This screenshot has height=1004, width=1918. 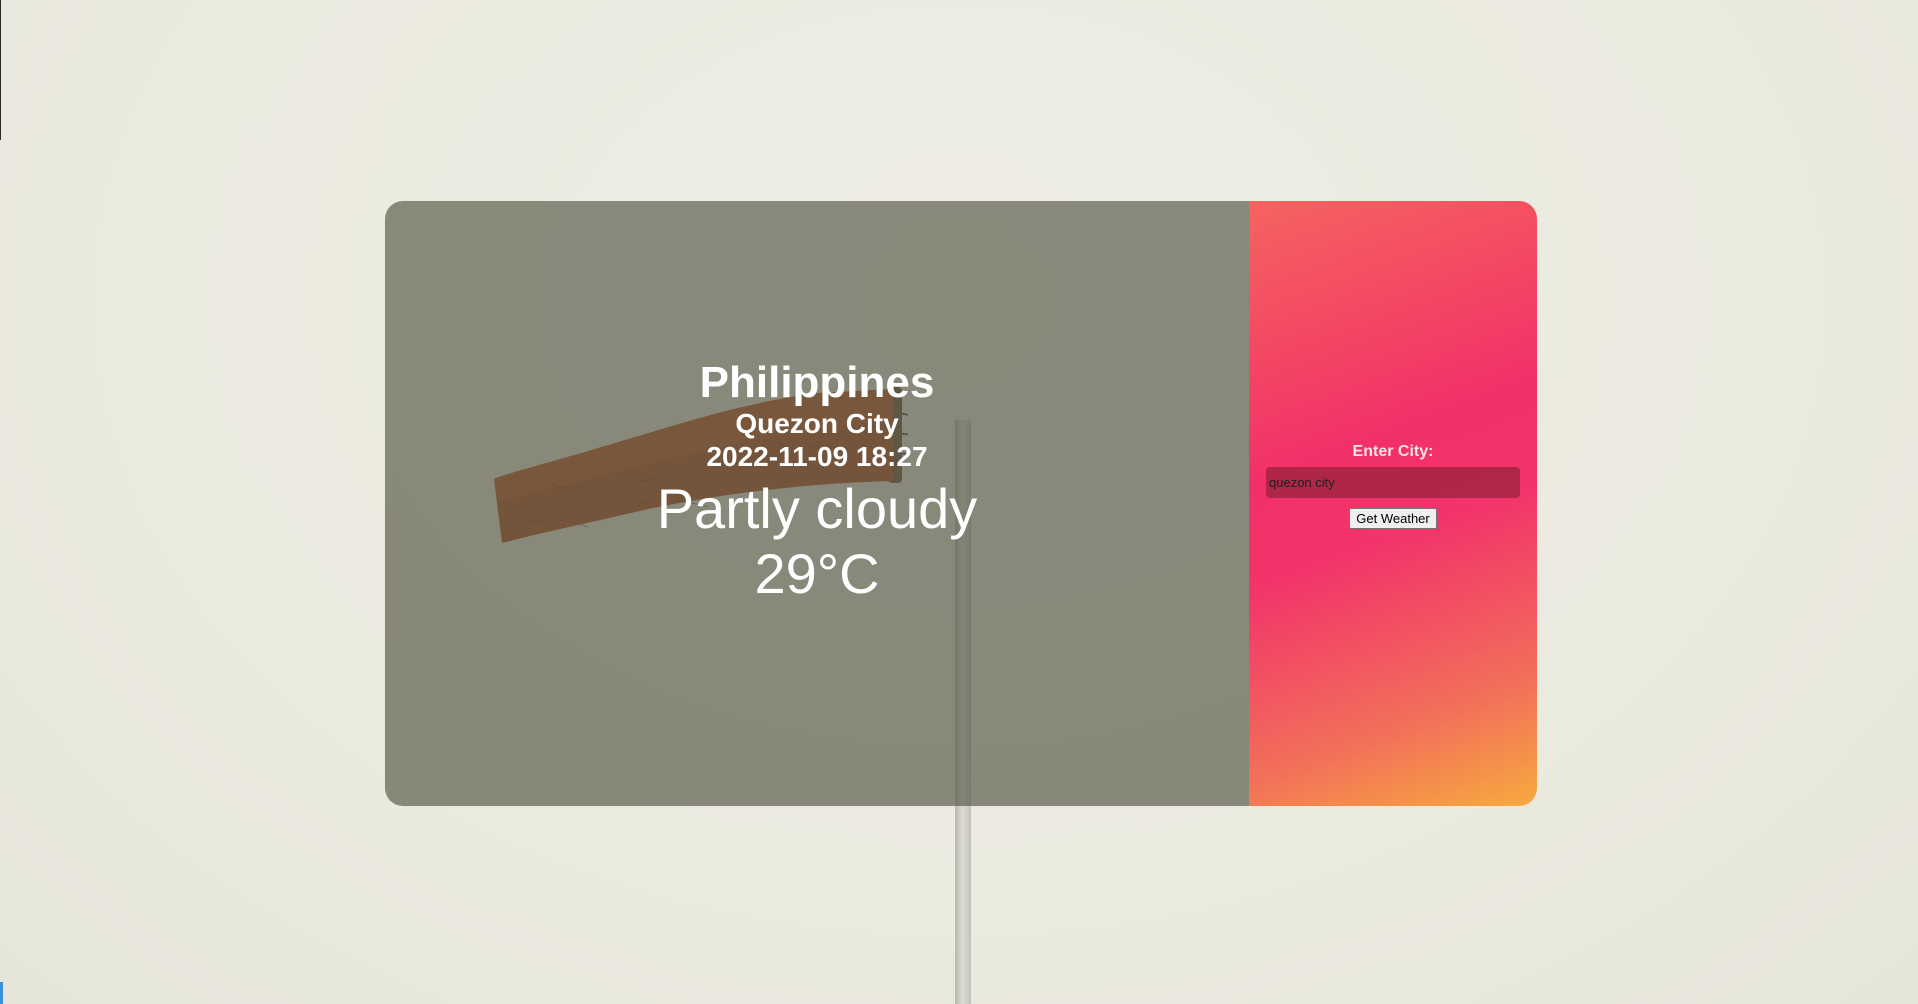 What do you see at coordinates (0, 70) in the screenshot?
I see `window-edge` at bounding box center [0, 70].